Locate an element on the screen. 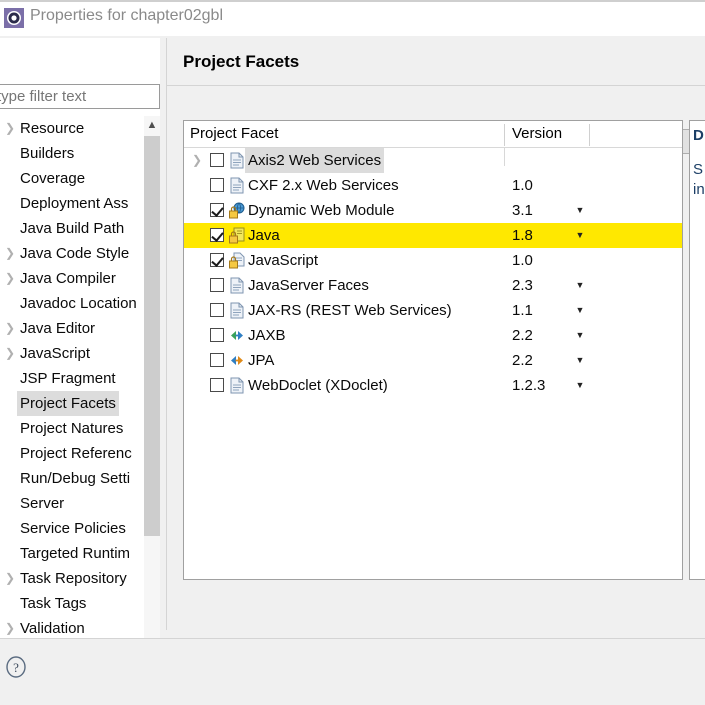 The width and height of the screenshot is (705, 705). sidebar-item-task-repository: ❯ Task Repository is located at coordinates (80, 578).